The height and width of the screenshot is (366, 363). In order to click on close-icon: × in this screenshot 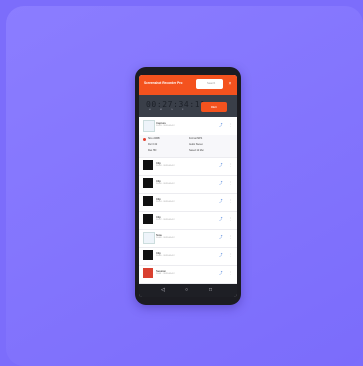, I will do `click(230, 84)`.